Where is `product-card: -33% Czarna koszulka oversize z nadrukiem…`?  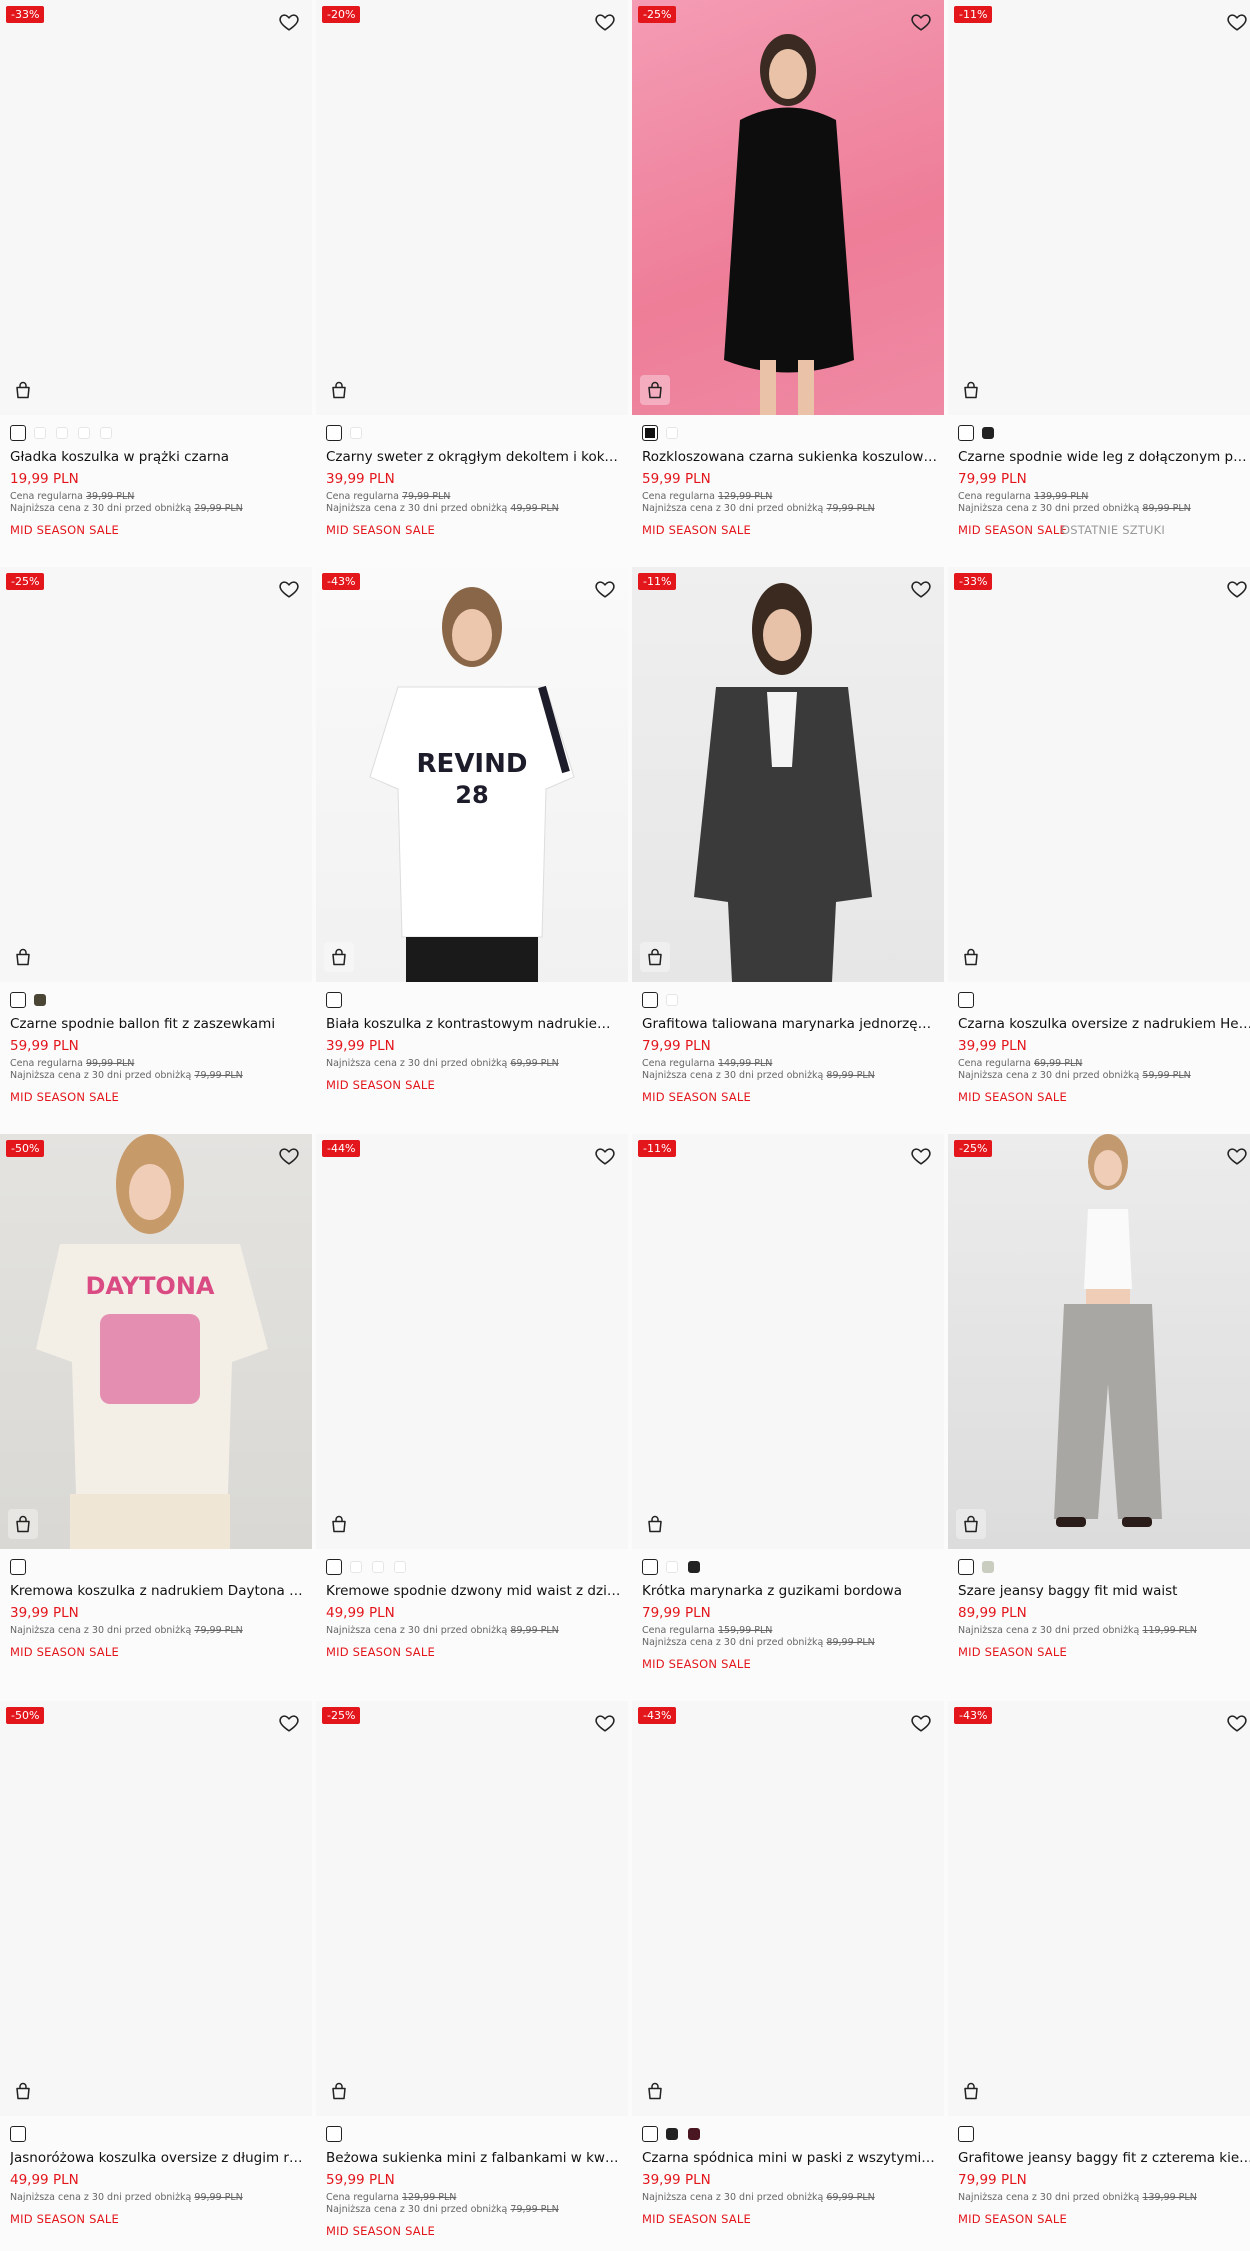 product-card: -33% Czarna koszulka oversize z nadrukiem… is located at coordinates (1099, 850).